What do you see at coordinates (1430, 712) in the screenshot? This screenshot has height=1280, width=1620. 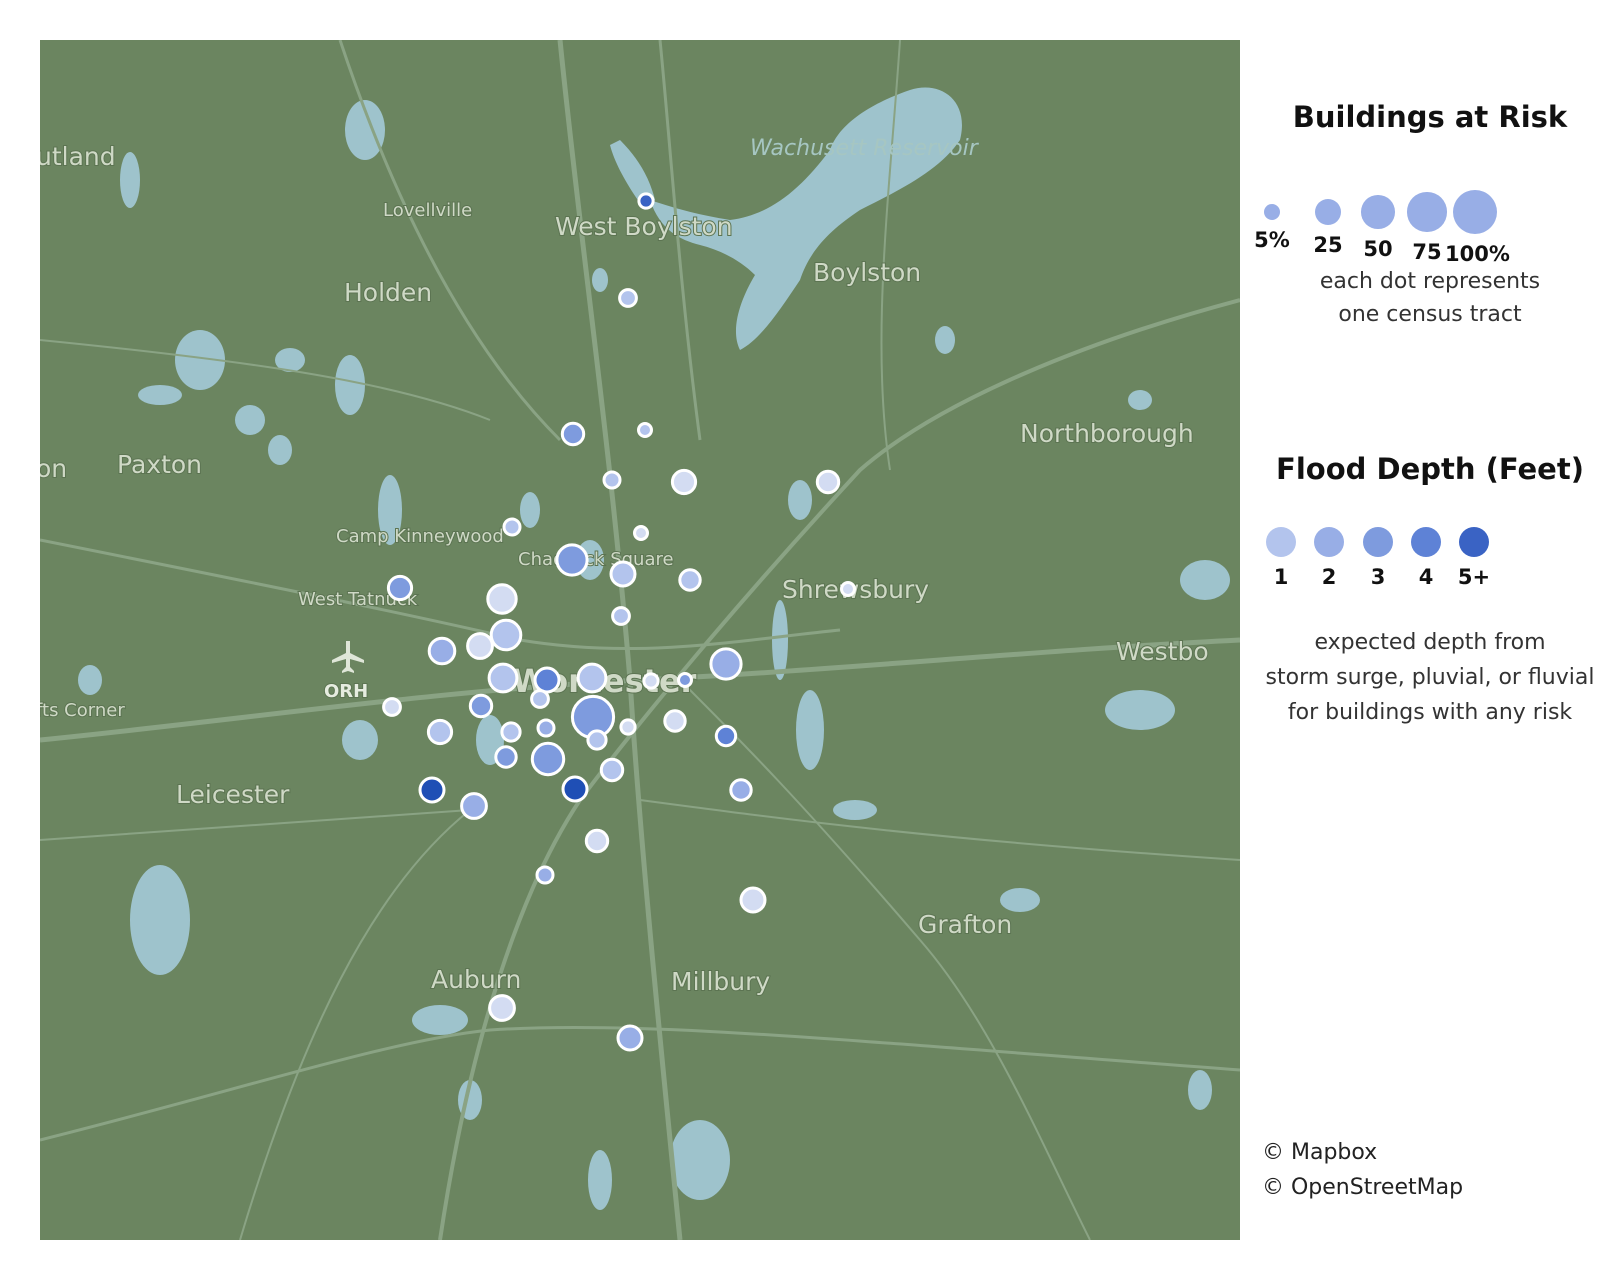 I see `depth-note-line-3: for buildings with any risk` at bounding box center [1430, 712].